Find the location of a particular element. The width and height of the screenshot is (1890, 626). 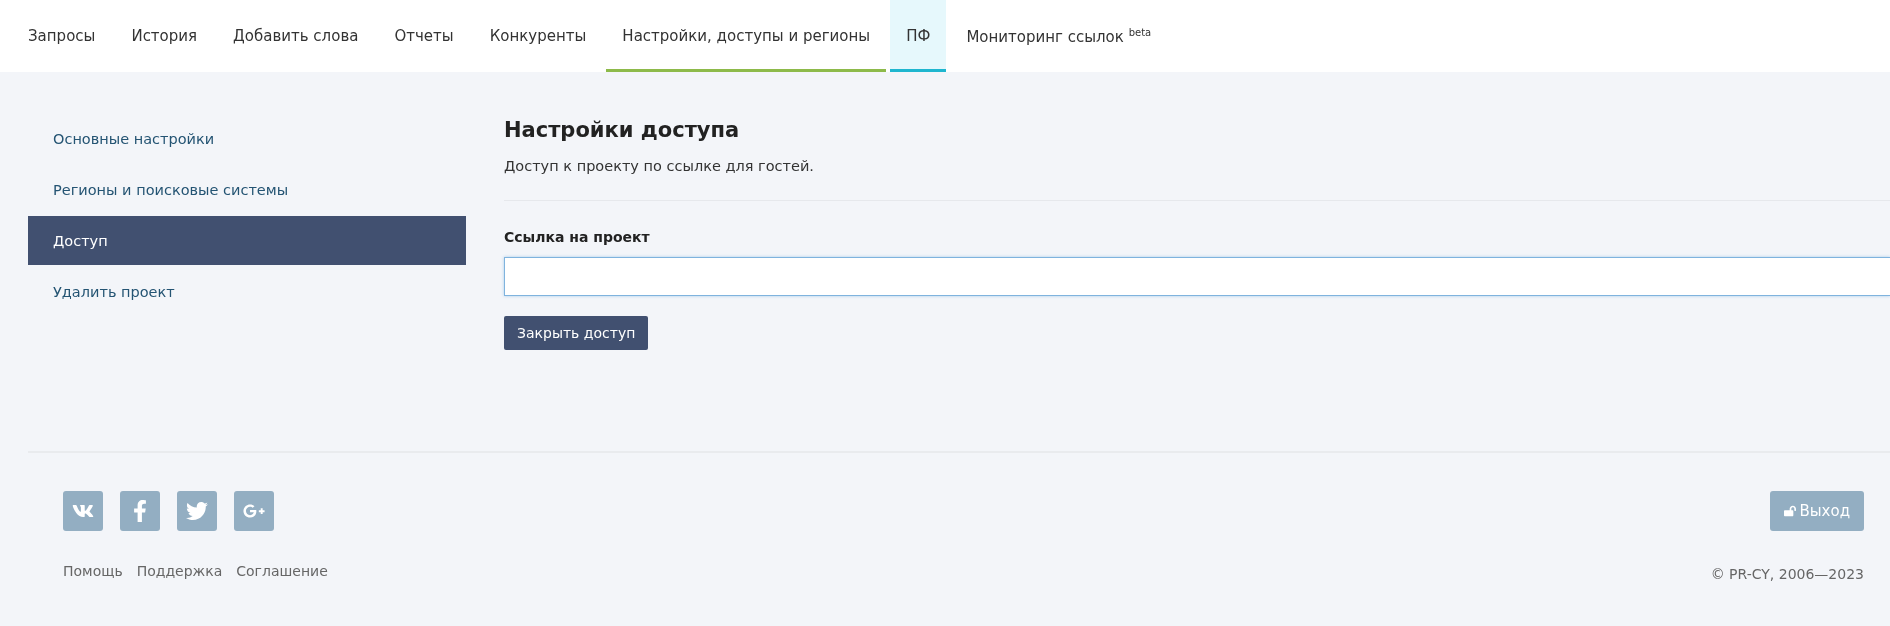

sidebar-item: Удалить проект is located at coordinates (247, 291).